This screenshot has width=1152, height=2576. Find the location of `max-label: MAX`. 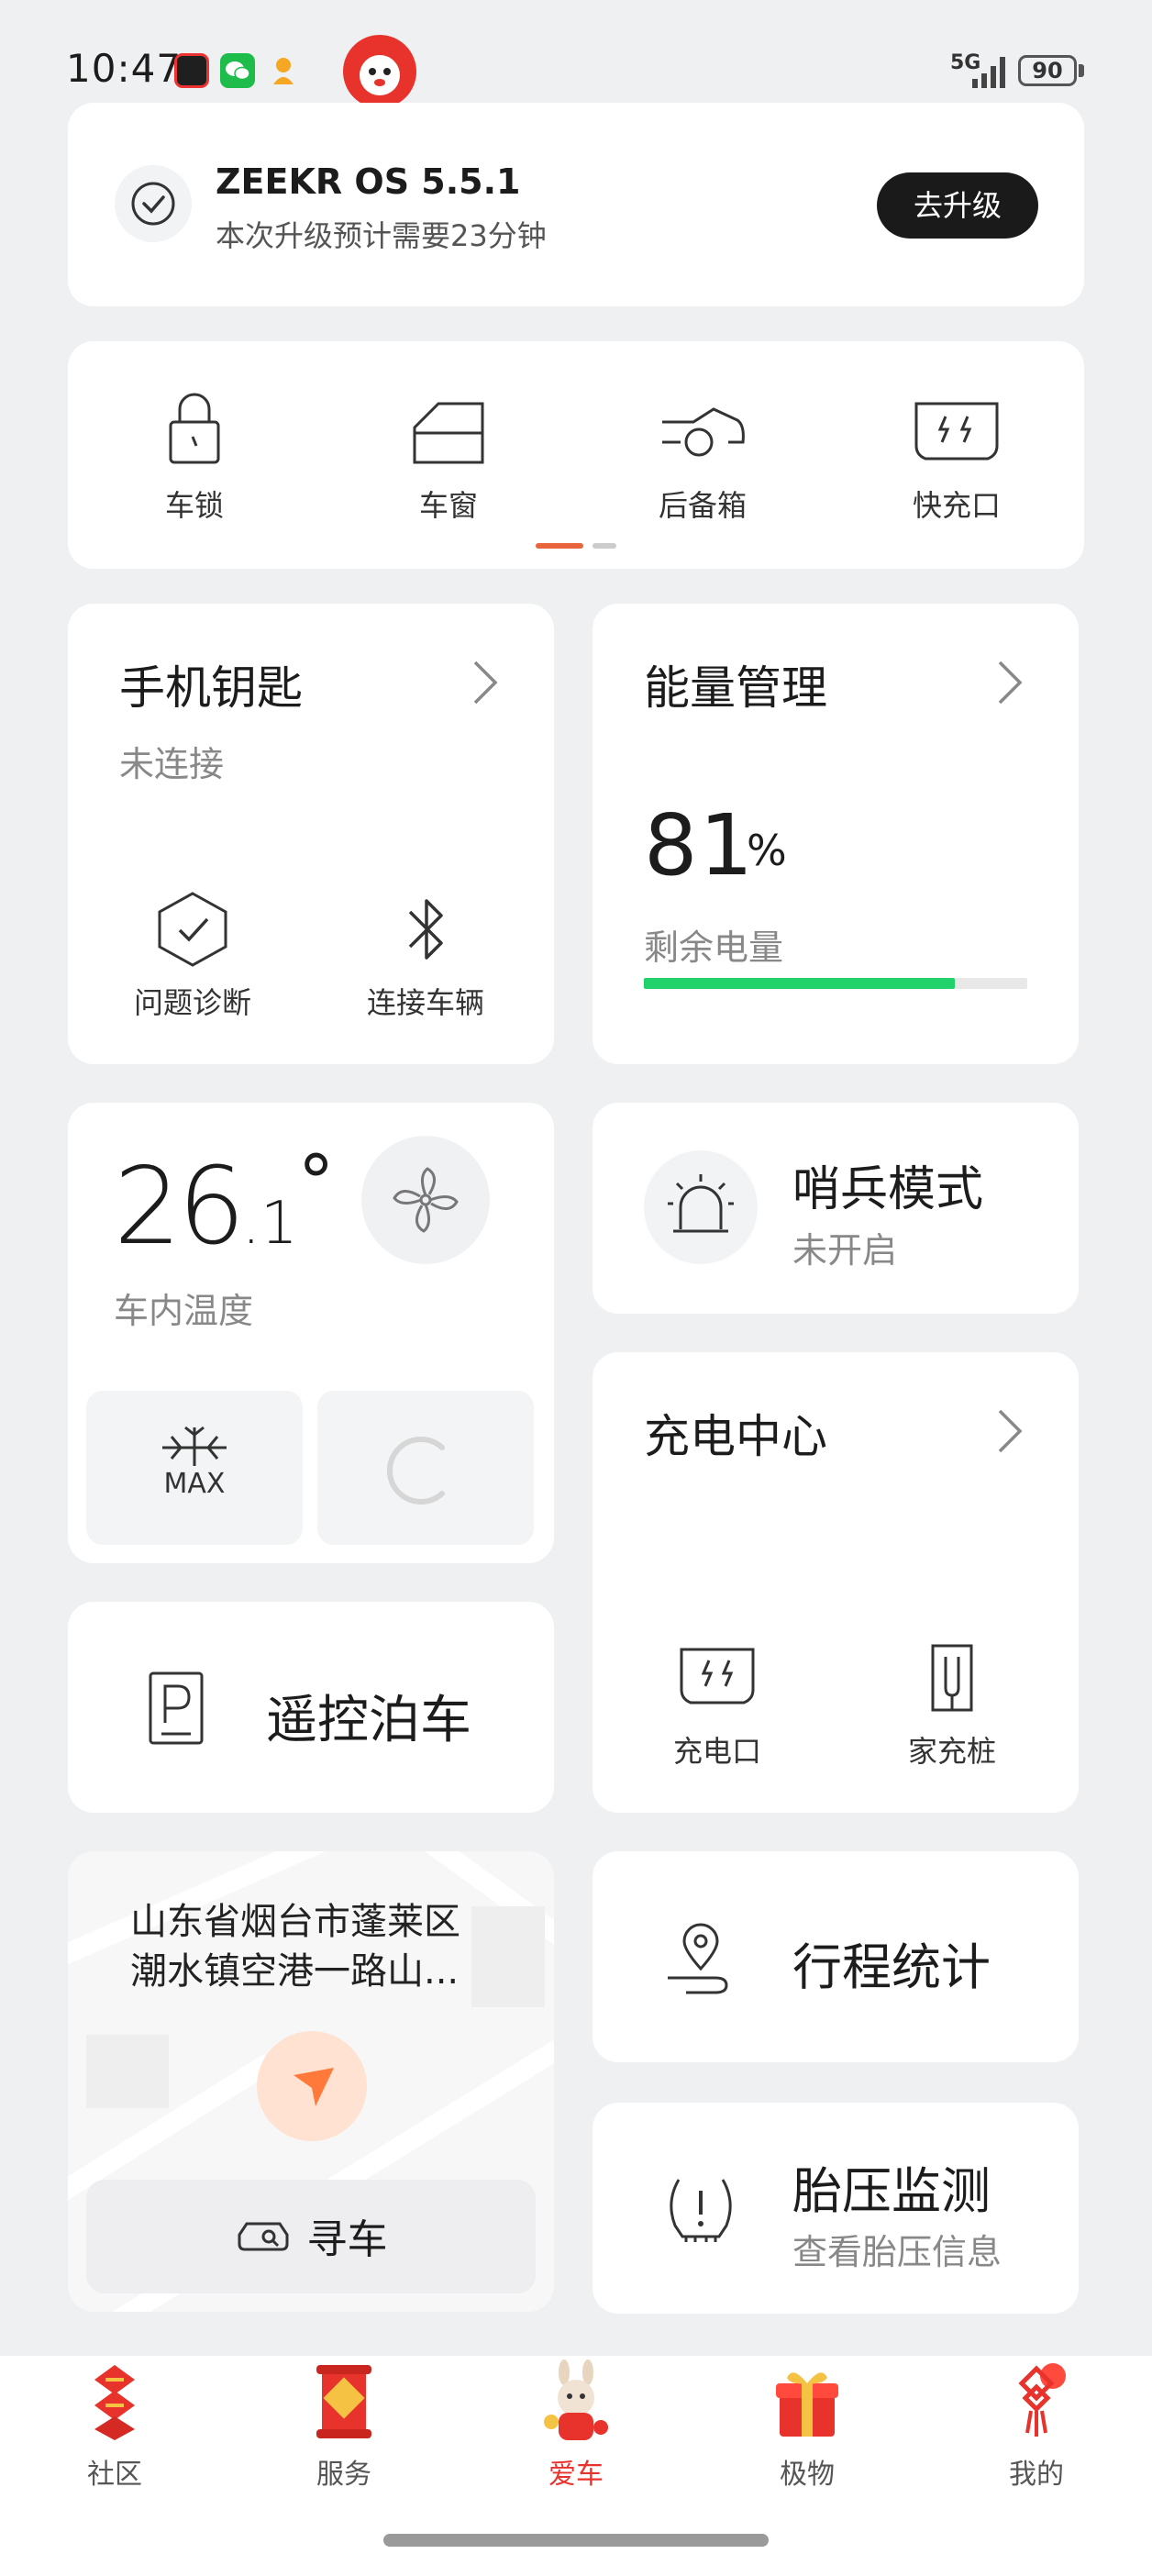

max-label: MAX is located at coordinates (194, 1484).